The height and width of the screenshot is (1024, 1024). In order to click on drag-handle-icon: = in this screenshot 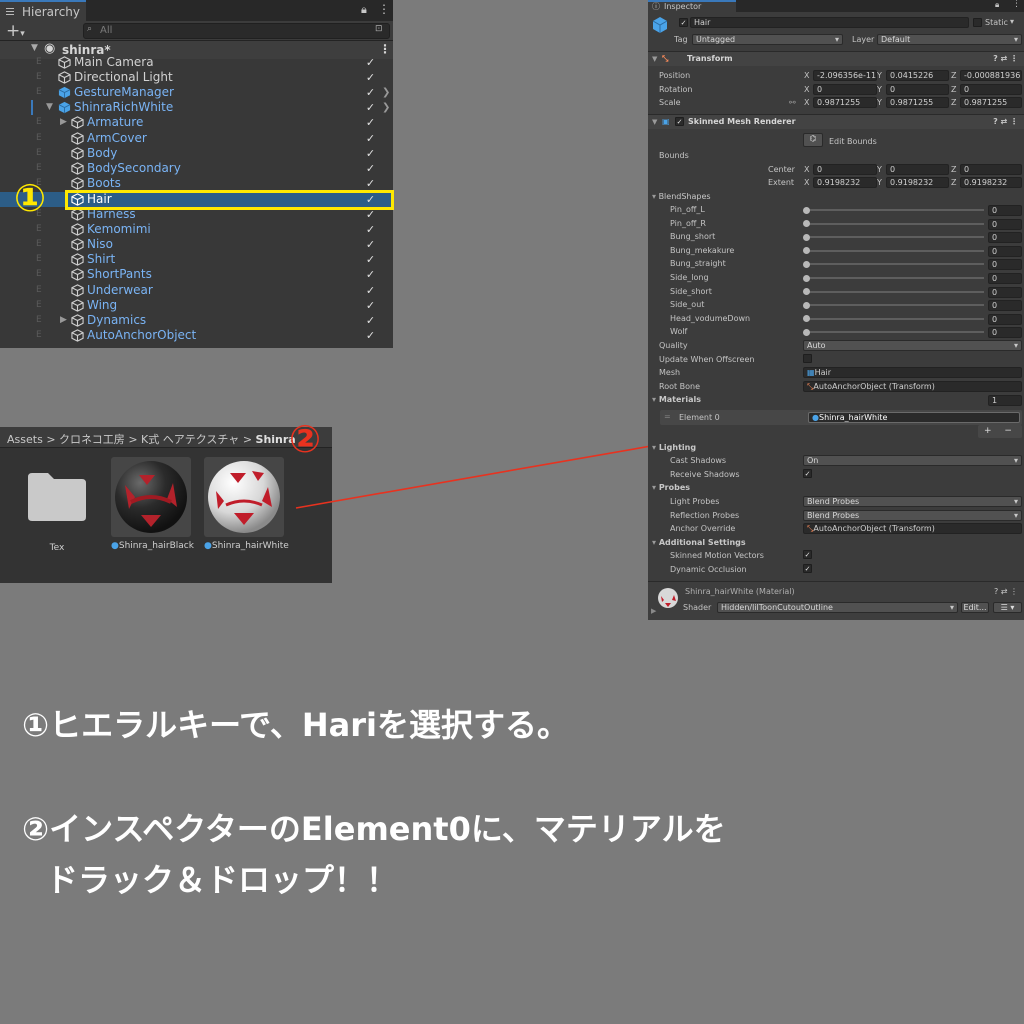, I will do `click(667, 416)`.